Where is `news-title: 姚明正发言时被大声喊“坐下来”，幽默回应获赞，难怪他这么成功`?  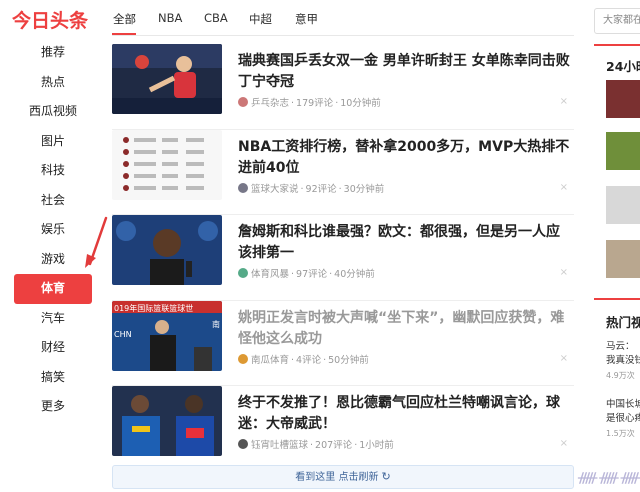
news-title: 姚明正发言时被大声喊“坐下来”，幽默回应获赞，难怪他这么成功 is located at coordinates (405, 329).